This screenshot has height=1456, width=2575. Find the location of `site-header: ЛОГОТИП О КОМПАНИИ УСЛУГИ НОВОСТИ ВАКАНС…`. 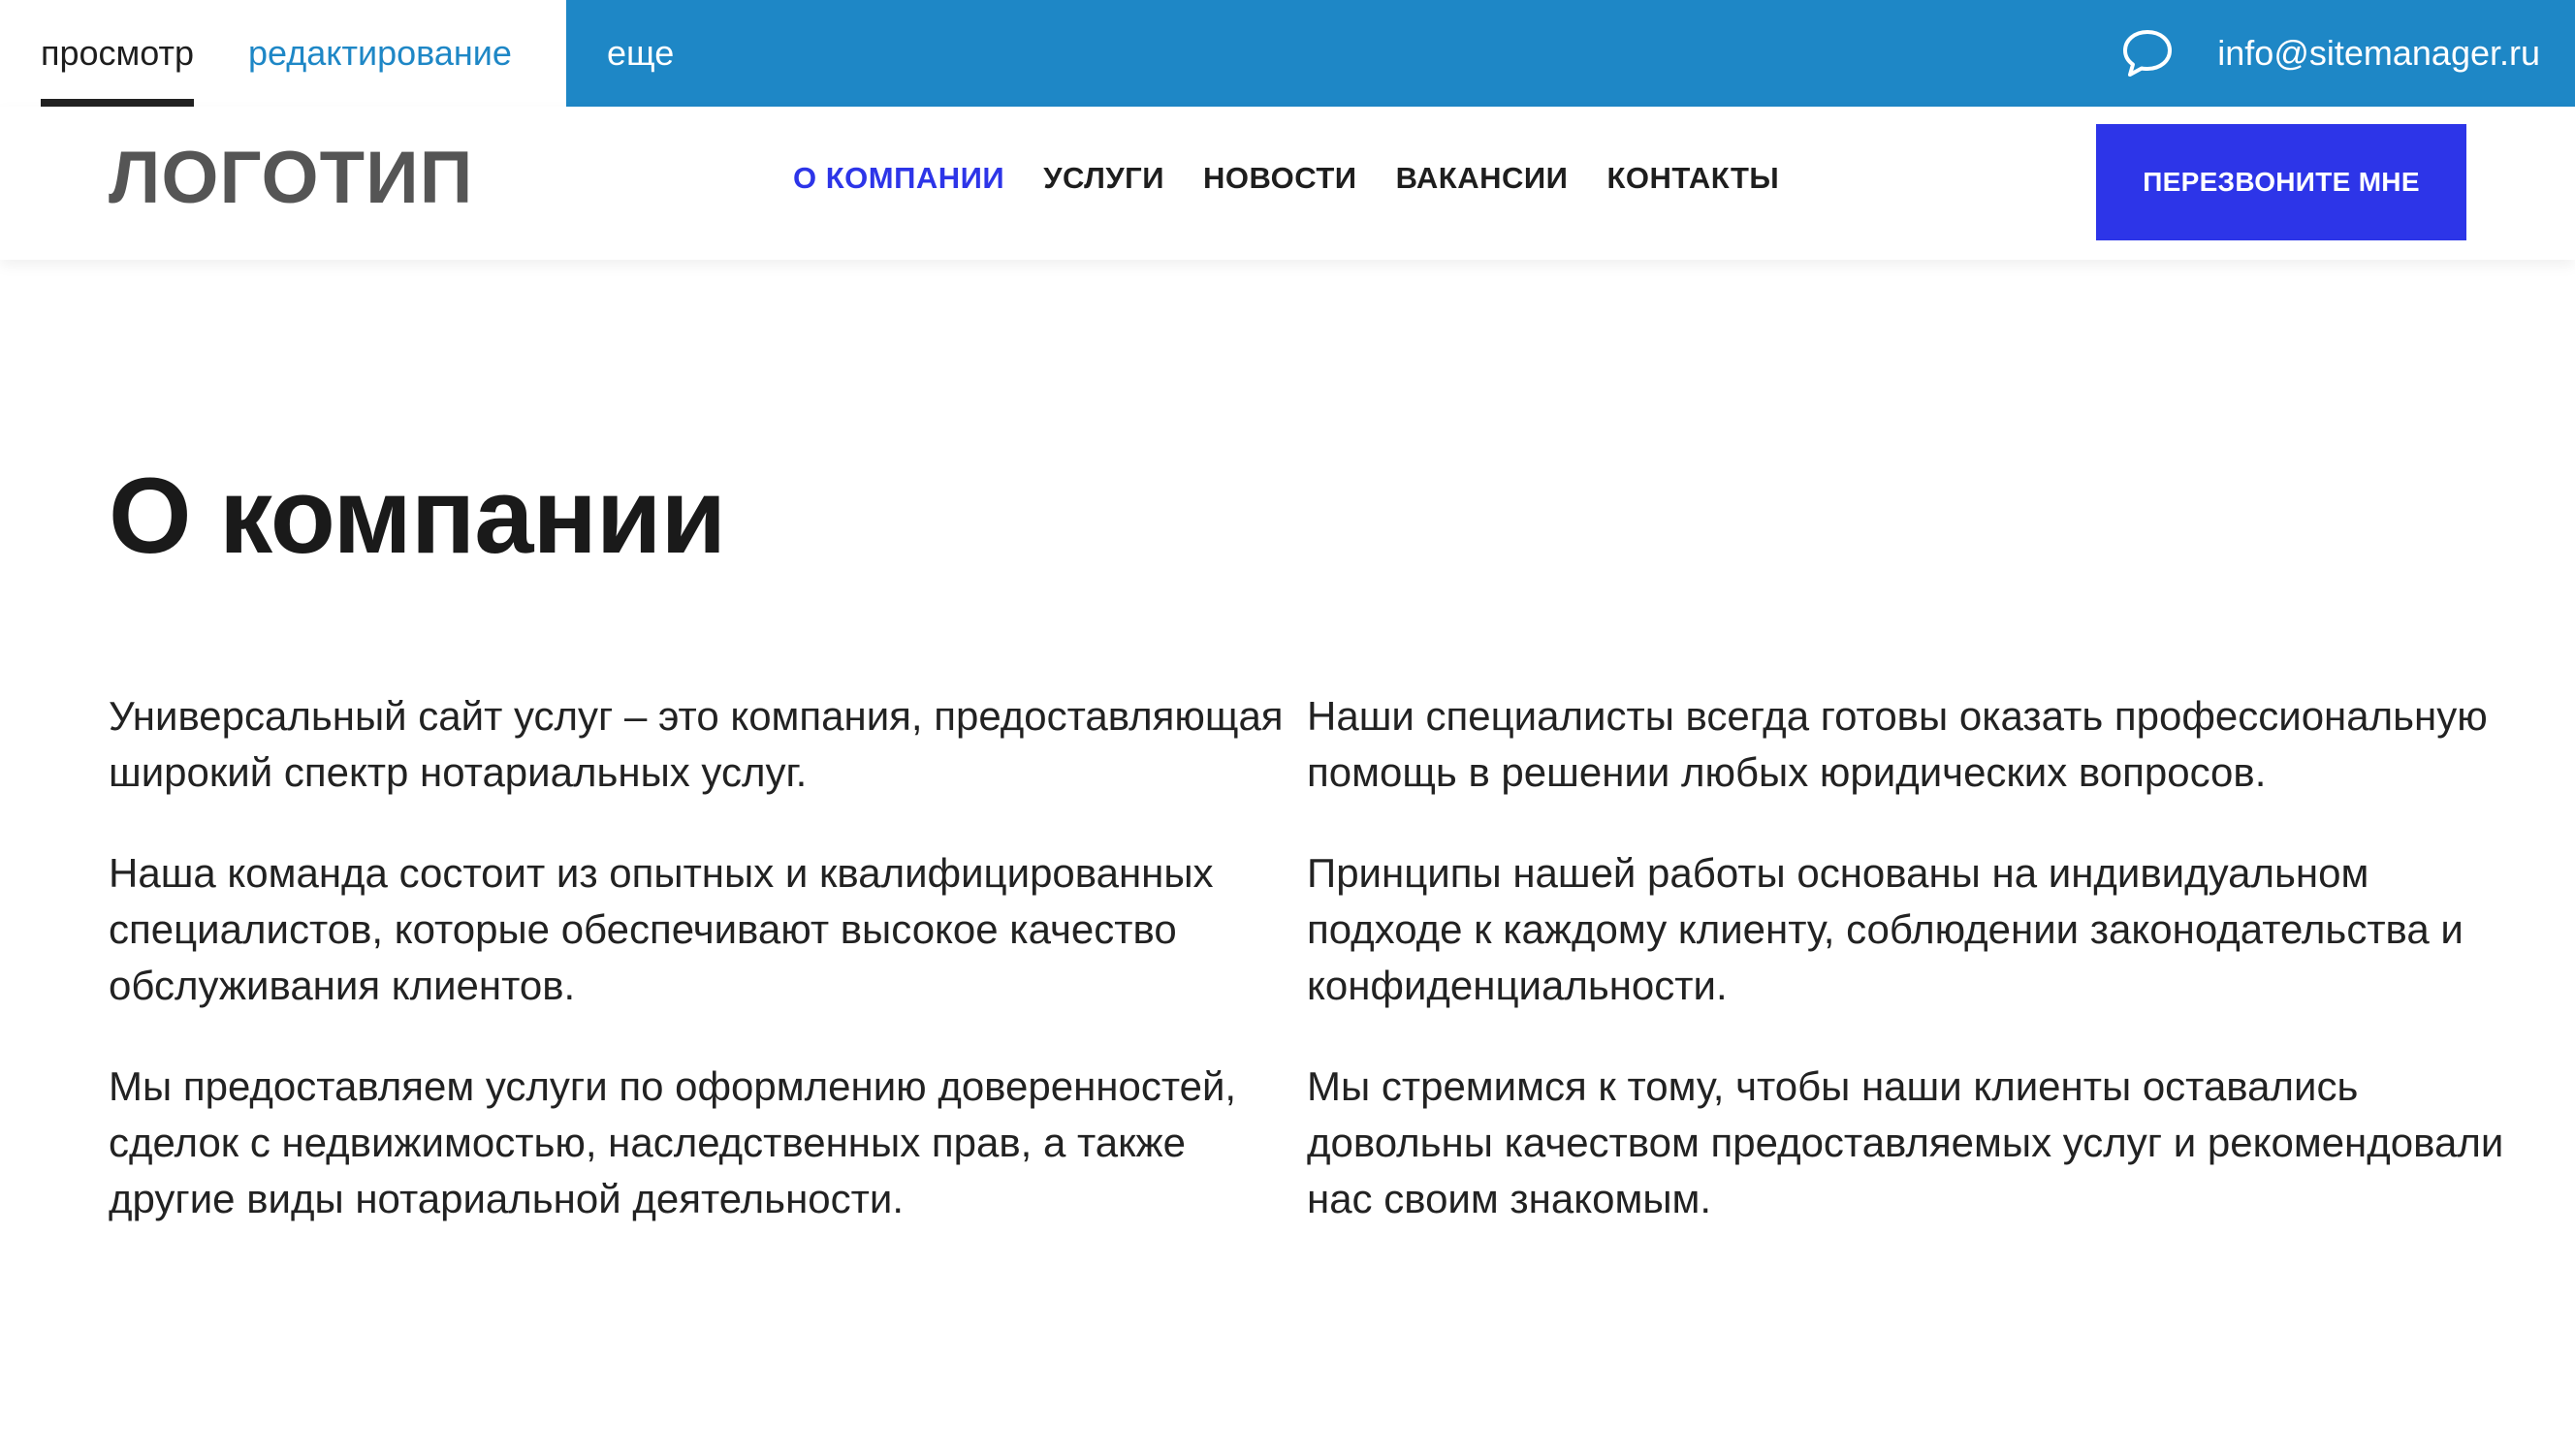

site-header: ЛОГОТИП О КОМПАНИИ УСЛУГИ НОВОСТИ ВАКАНС… is located at coordinates (1288, 184).